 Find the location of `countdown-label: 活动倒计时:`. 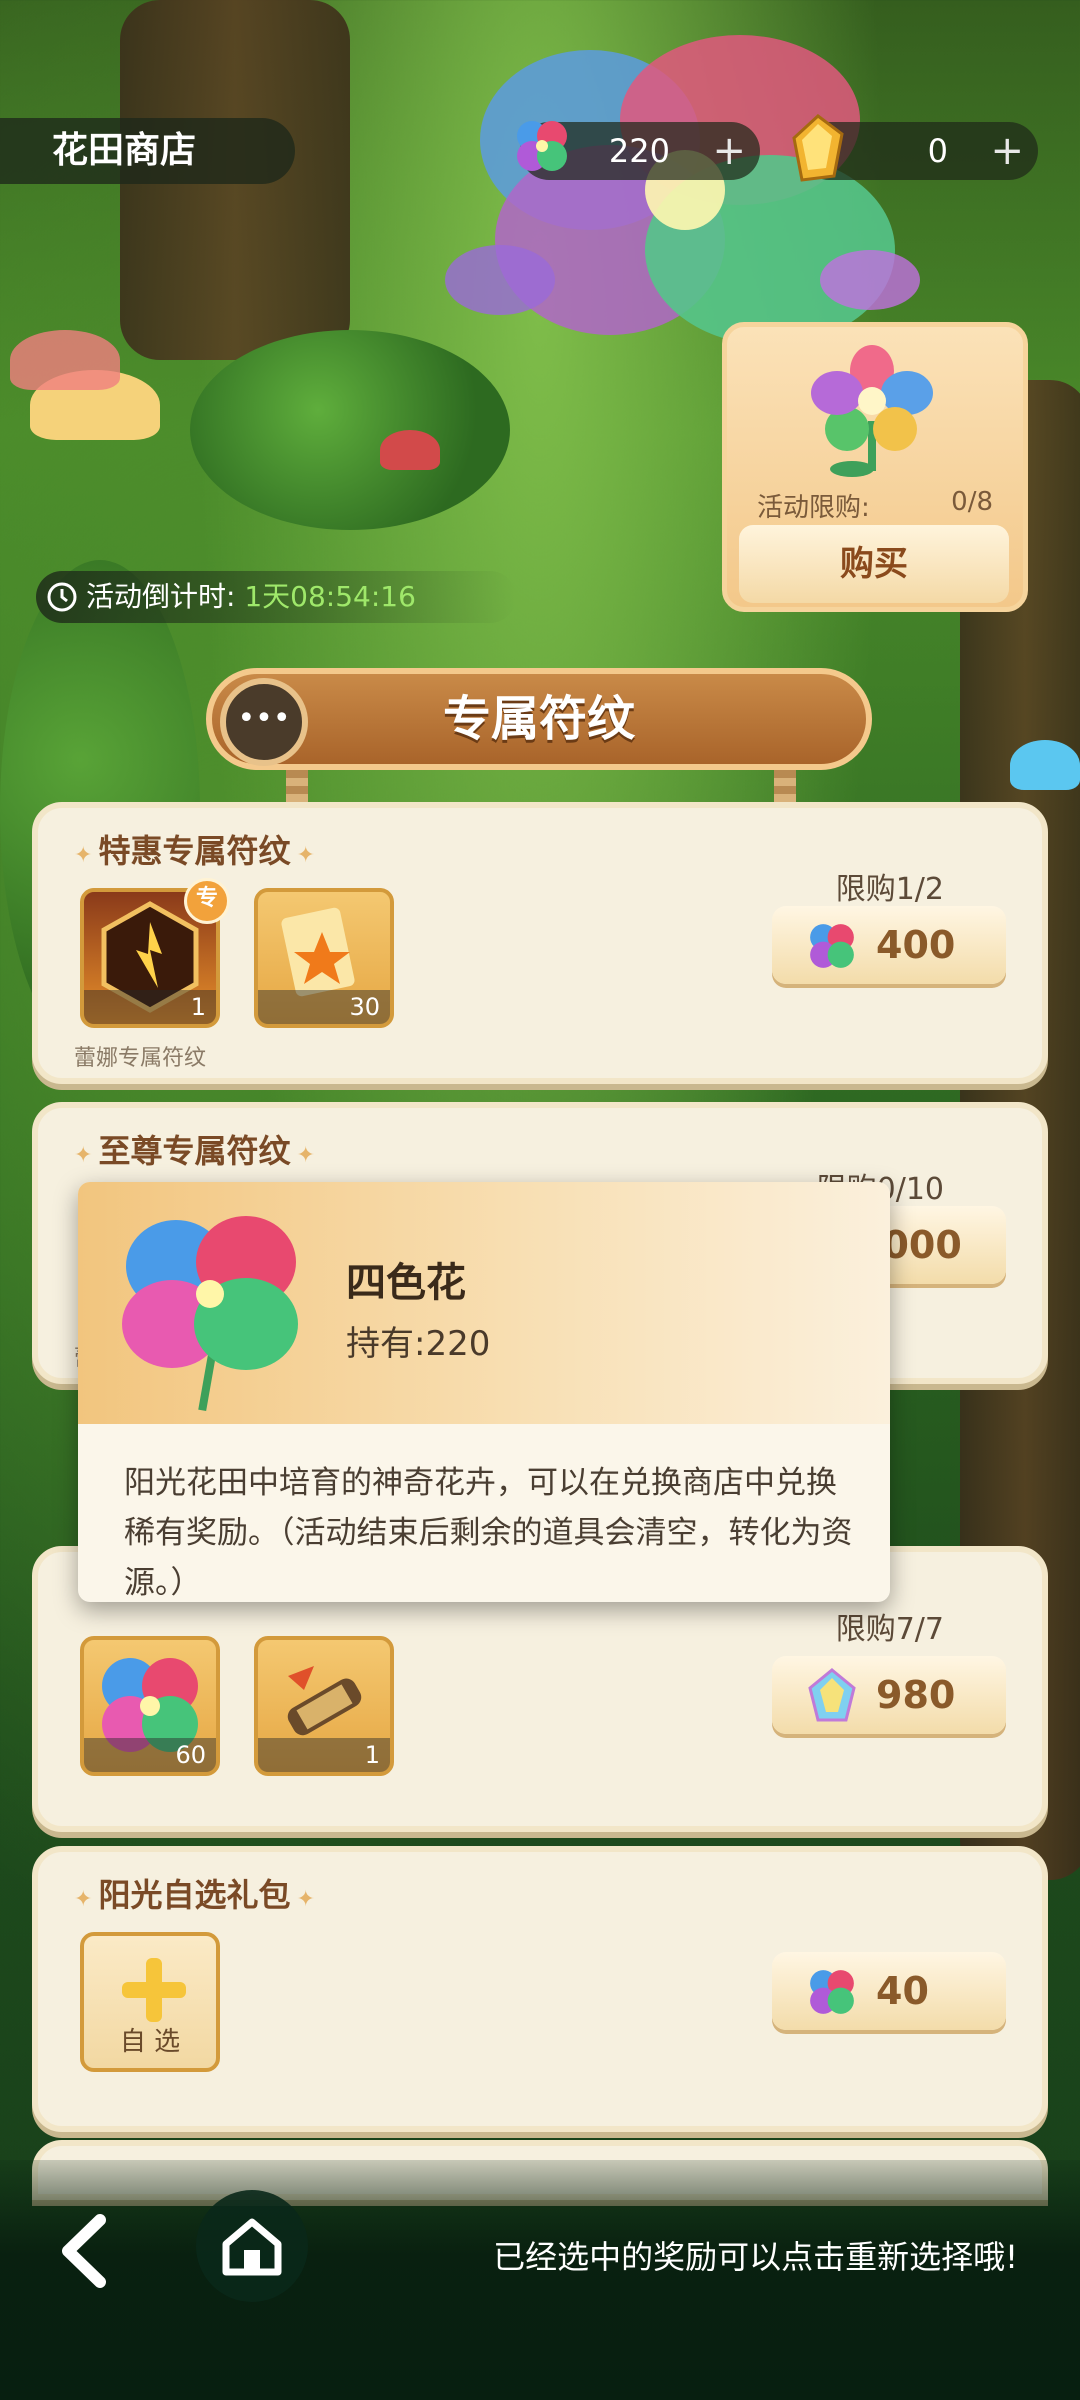

countdown-label: 活动倒计时: is located at coordinates (161, 596).